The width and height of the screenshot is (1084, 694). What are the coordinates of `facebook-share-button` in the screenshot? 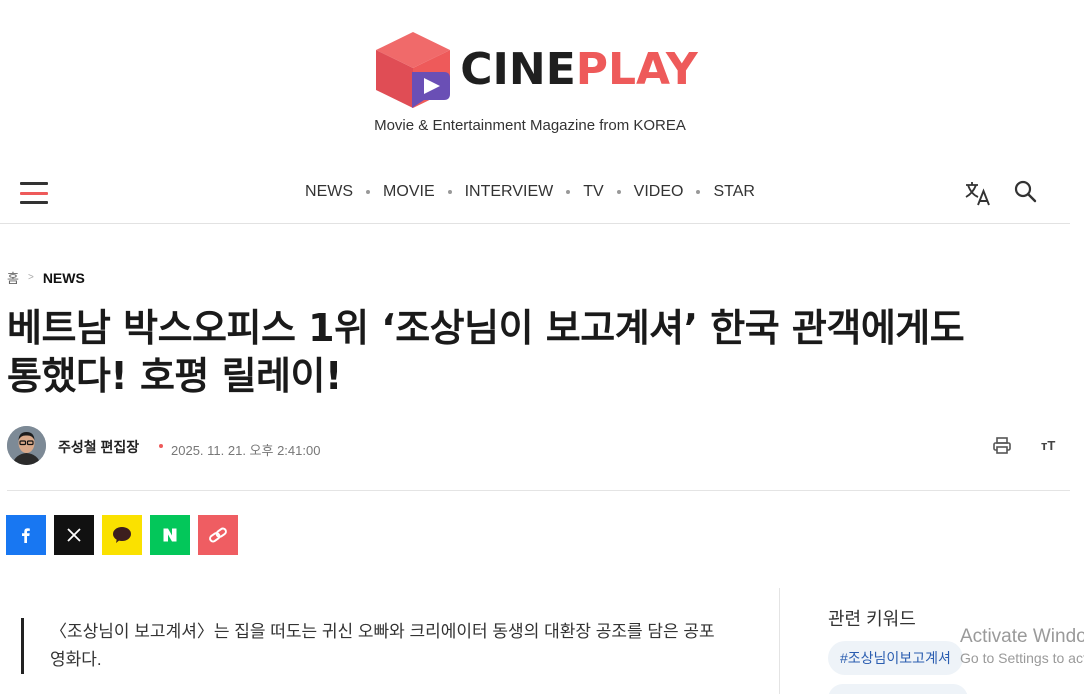 It's located at (26, 535).